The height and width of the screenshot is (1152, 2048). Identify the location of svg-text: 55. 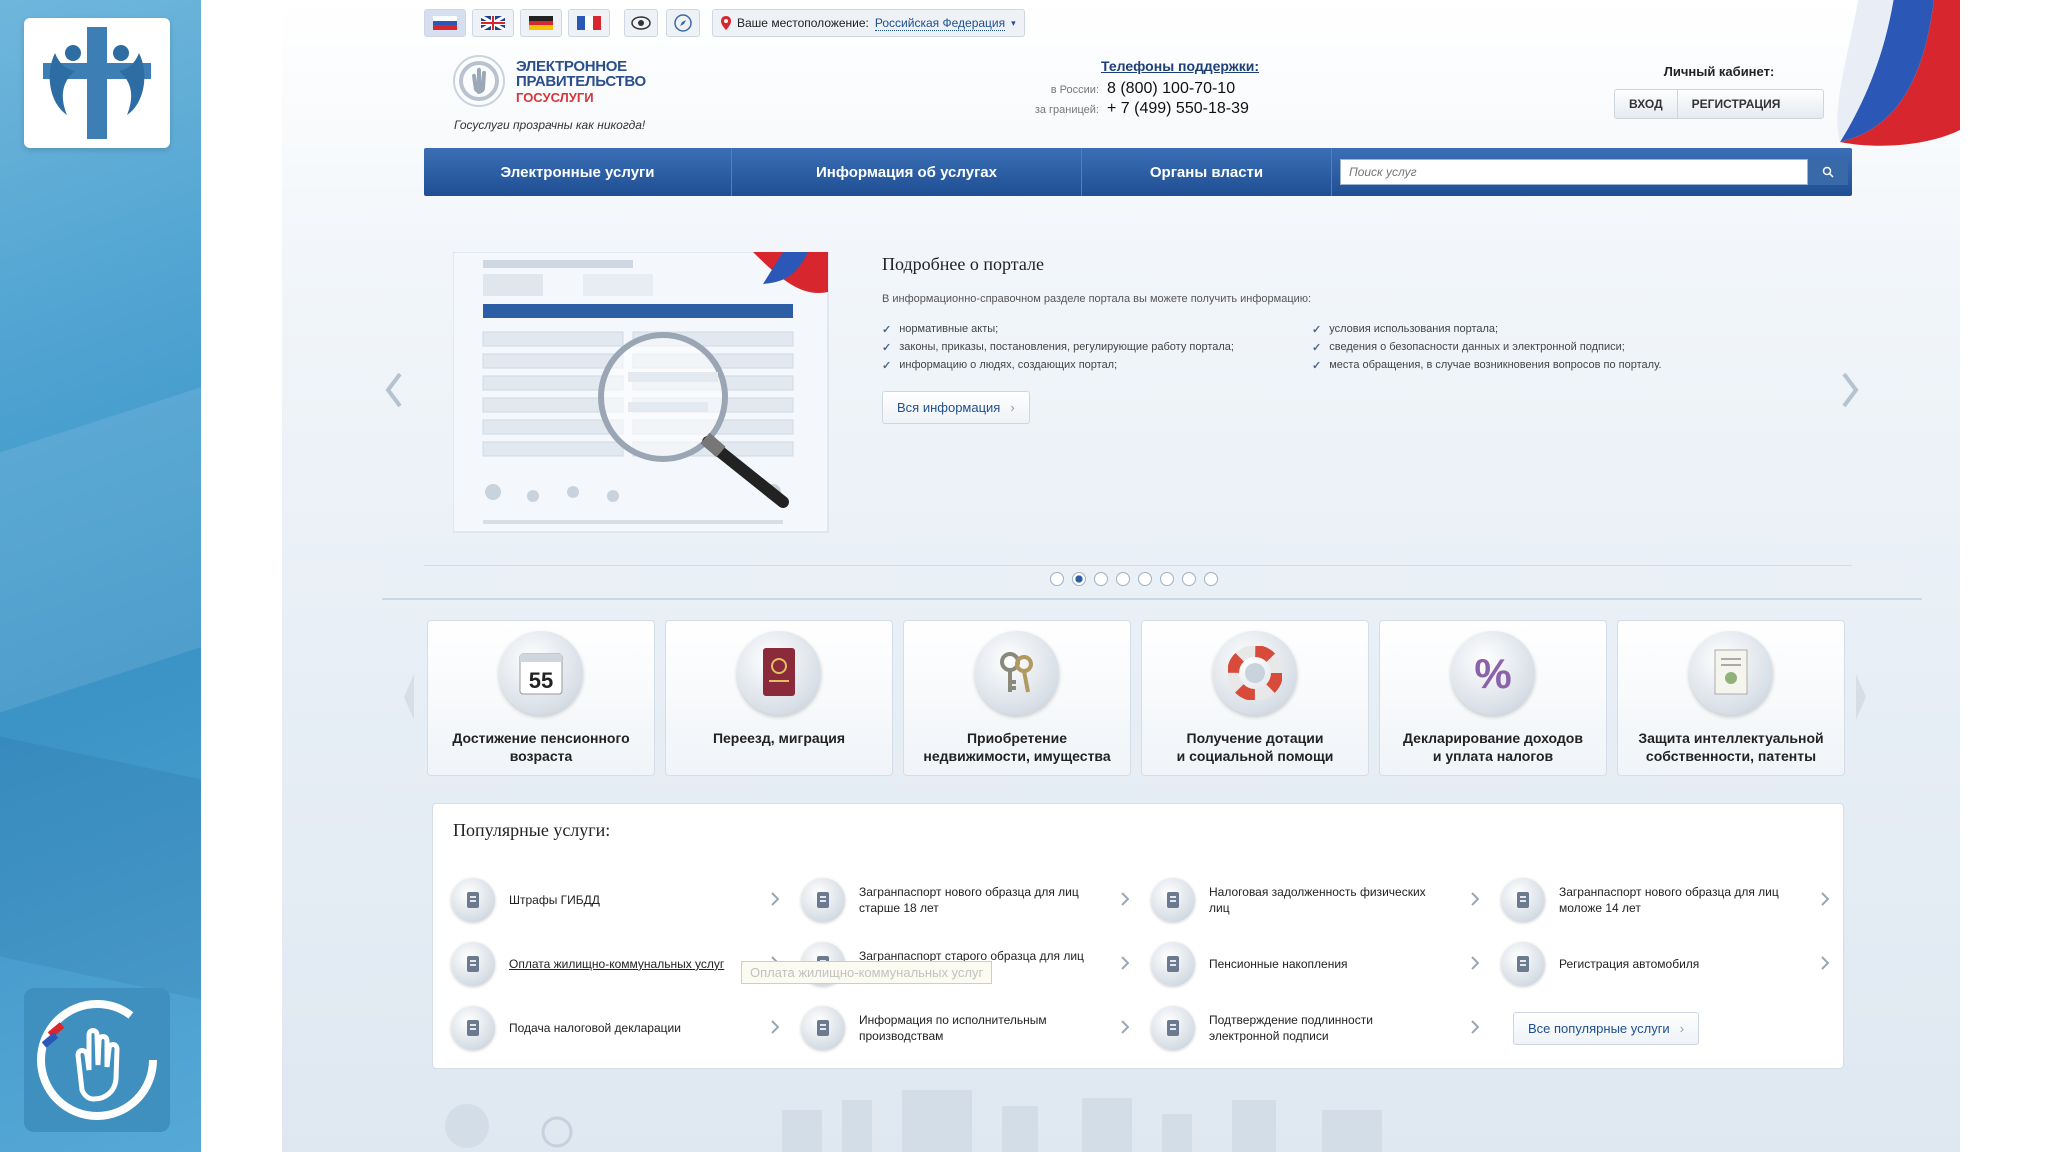
(541, 680).